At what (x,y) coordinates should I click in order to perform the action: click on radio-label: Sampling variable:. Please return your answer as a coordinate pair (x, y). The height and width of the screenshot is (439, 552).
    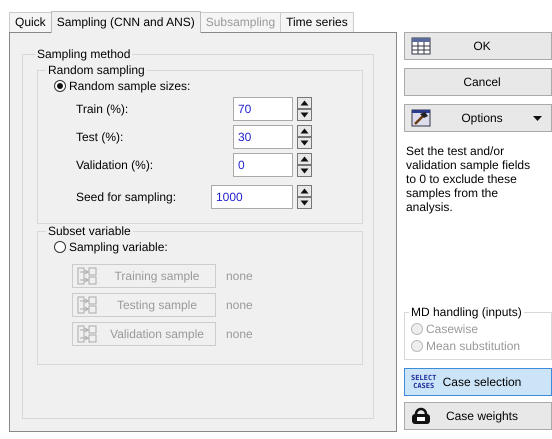
    Looking at the image, I should click on (118, 247).